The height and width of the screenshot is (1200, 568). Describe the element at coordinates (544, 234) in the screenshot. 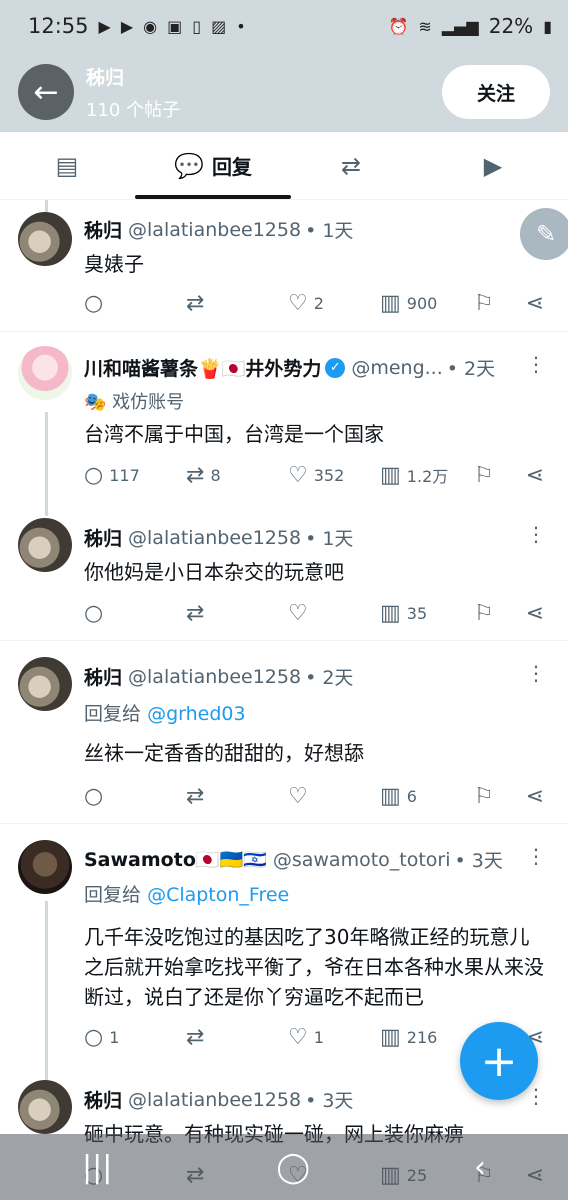

I see `edit-profile-button: ✎` at that location.